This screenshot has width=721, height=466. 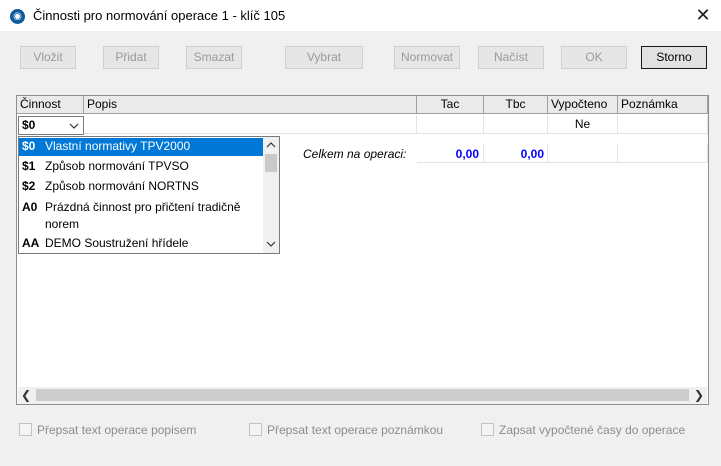 I want to click on zapsat-casy-checkbox: Zapsat vypočtené časy do operace, so click(x=591, y=431).